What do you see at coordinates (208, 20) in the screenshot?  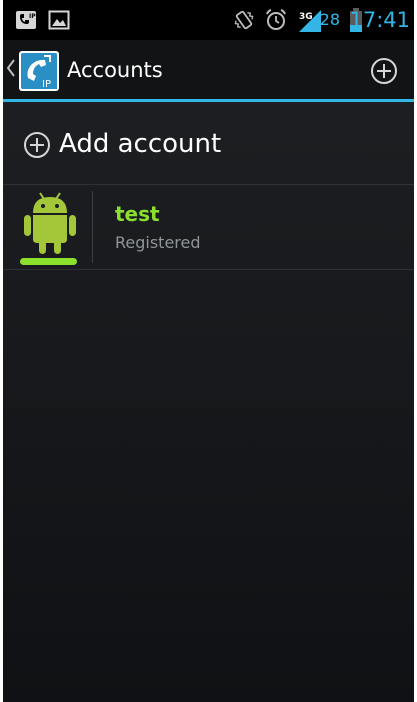 I see `status-bar: IP 3G 28 17:41` at bounding box center [208, 20].